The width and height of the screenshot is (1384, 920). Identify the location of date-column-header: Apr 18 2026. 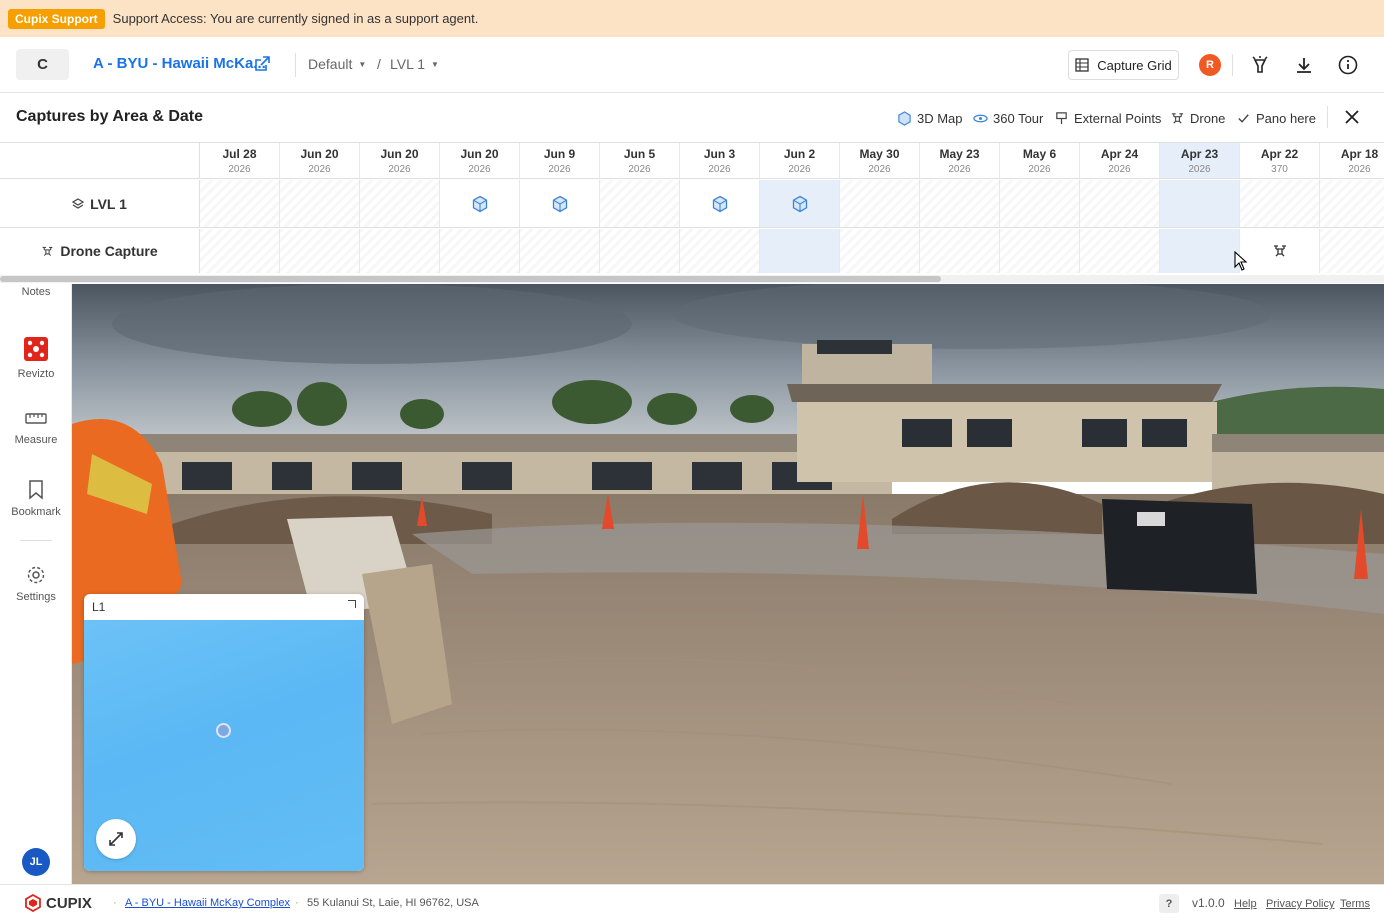
(1352, 160).